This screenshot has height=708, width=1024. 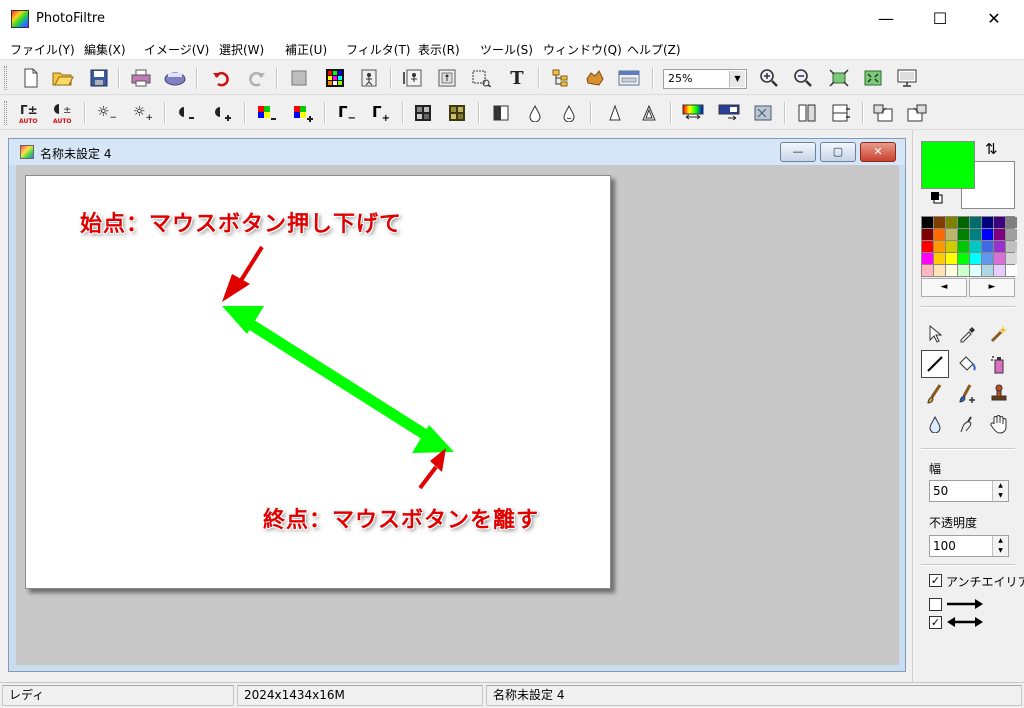 What do you see at coordinates (335, 78) in the screenshot?
I see `color-mode-icon` at bounding box center [335, 78].